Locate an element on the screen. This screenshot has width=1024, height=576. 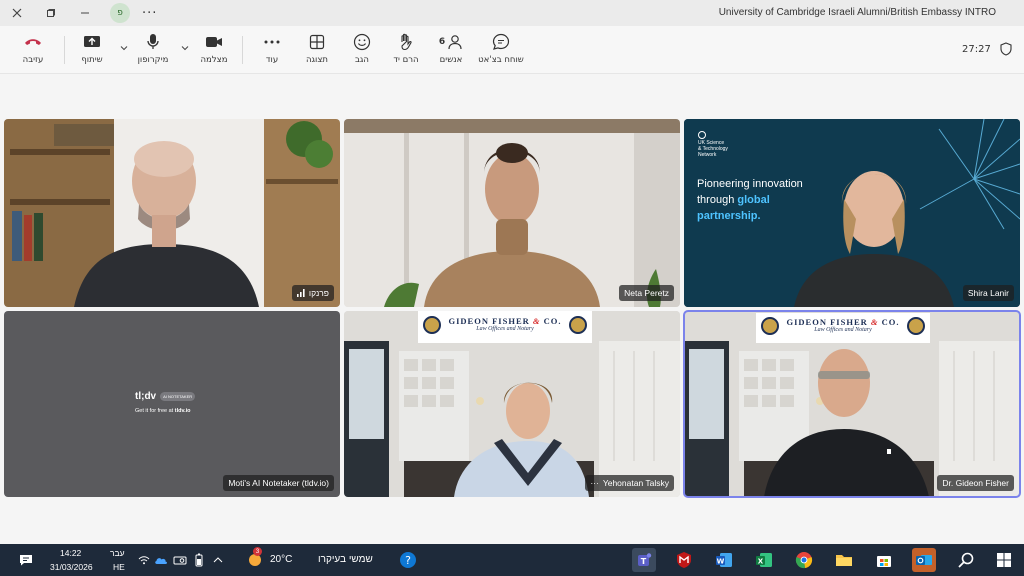
weather-description: שמשי בעיקרו is located at coordinates (345, 559).